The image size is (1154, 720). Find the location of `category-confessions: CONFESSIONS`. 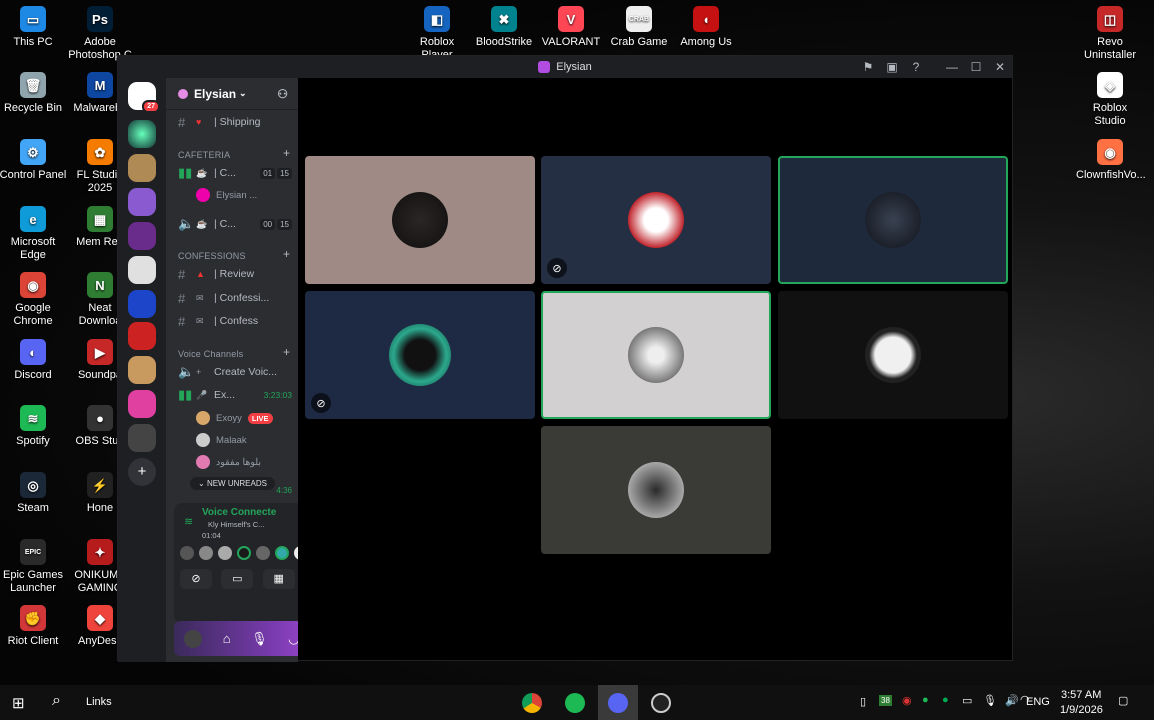

category-confessions: CONFESSIONS is located at coordinates (212, 256).